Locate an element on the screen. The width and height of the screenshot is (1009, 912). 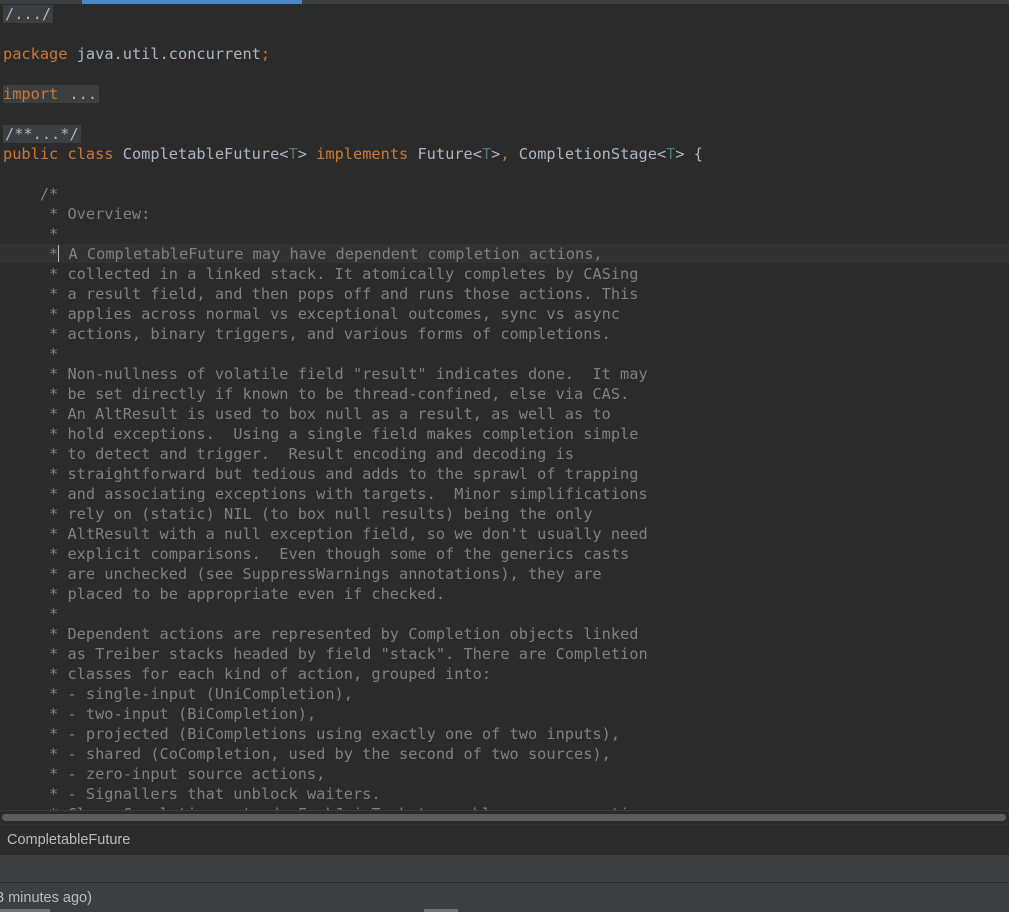
horizontal-scrollbar is located at coordinates (504, 817).